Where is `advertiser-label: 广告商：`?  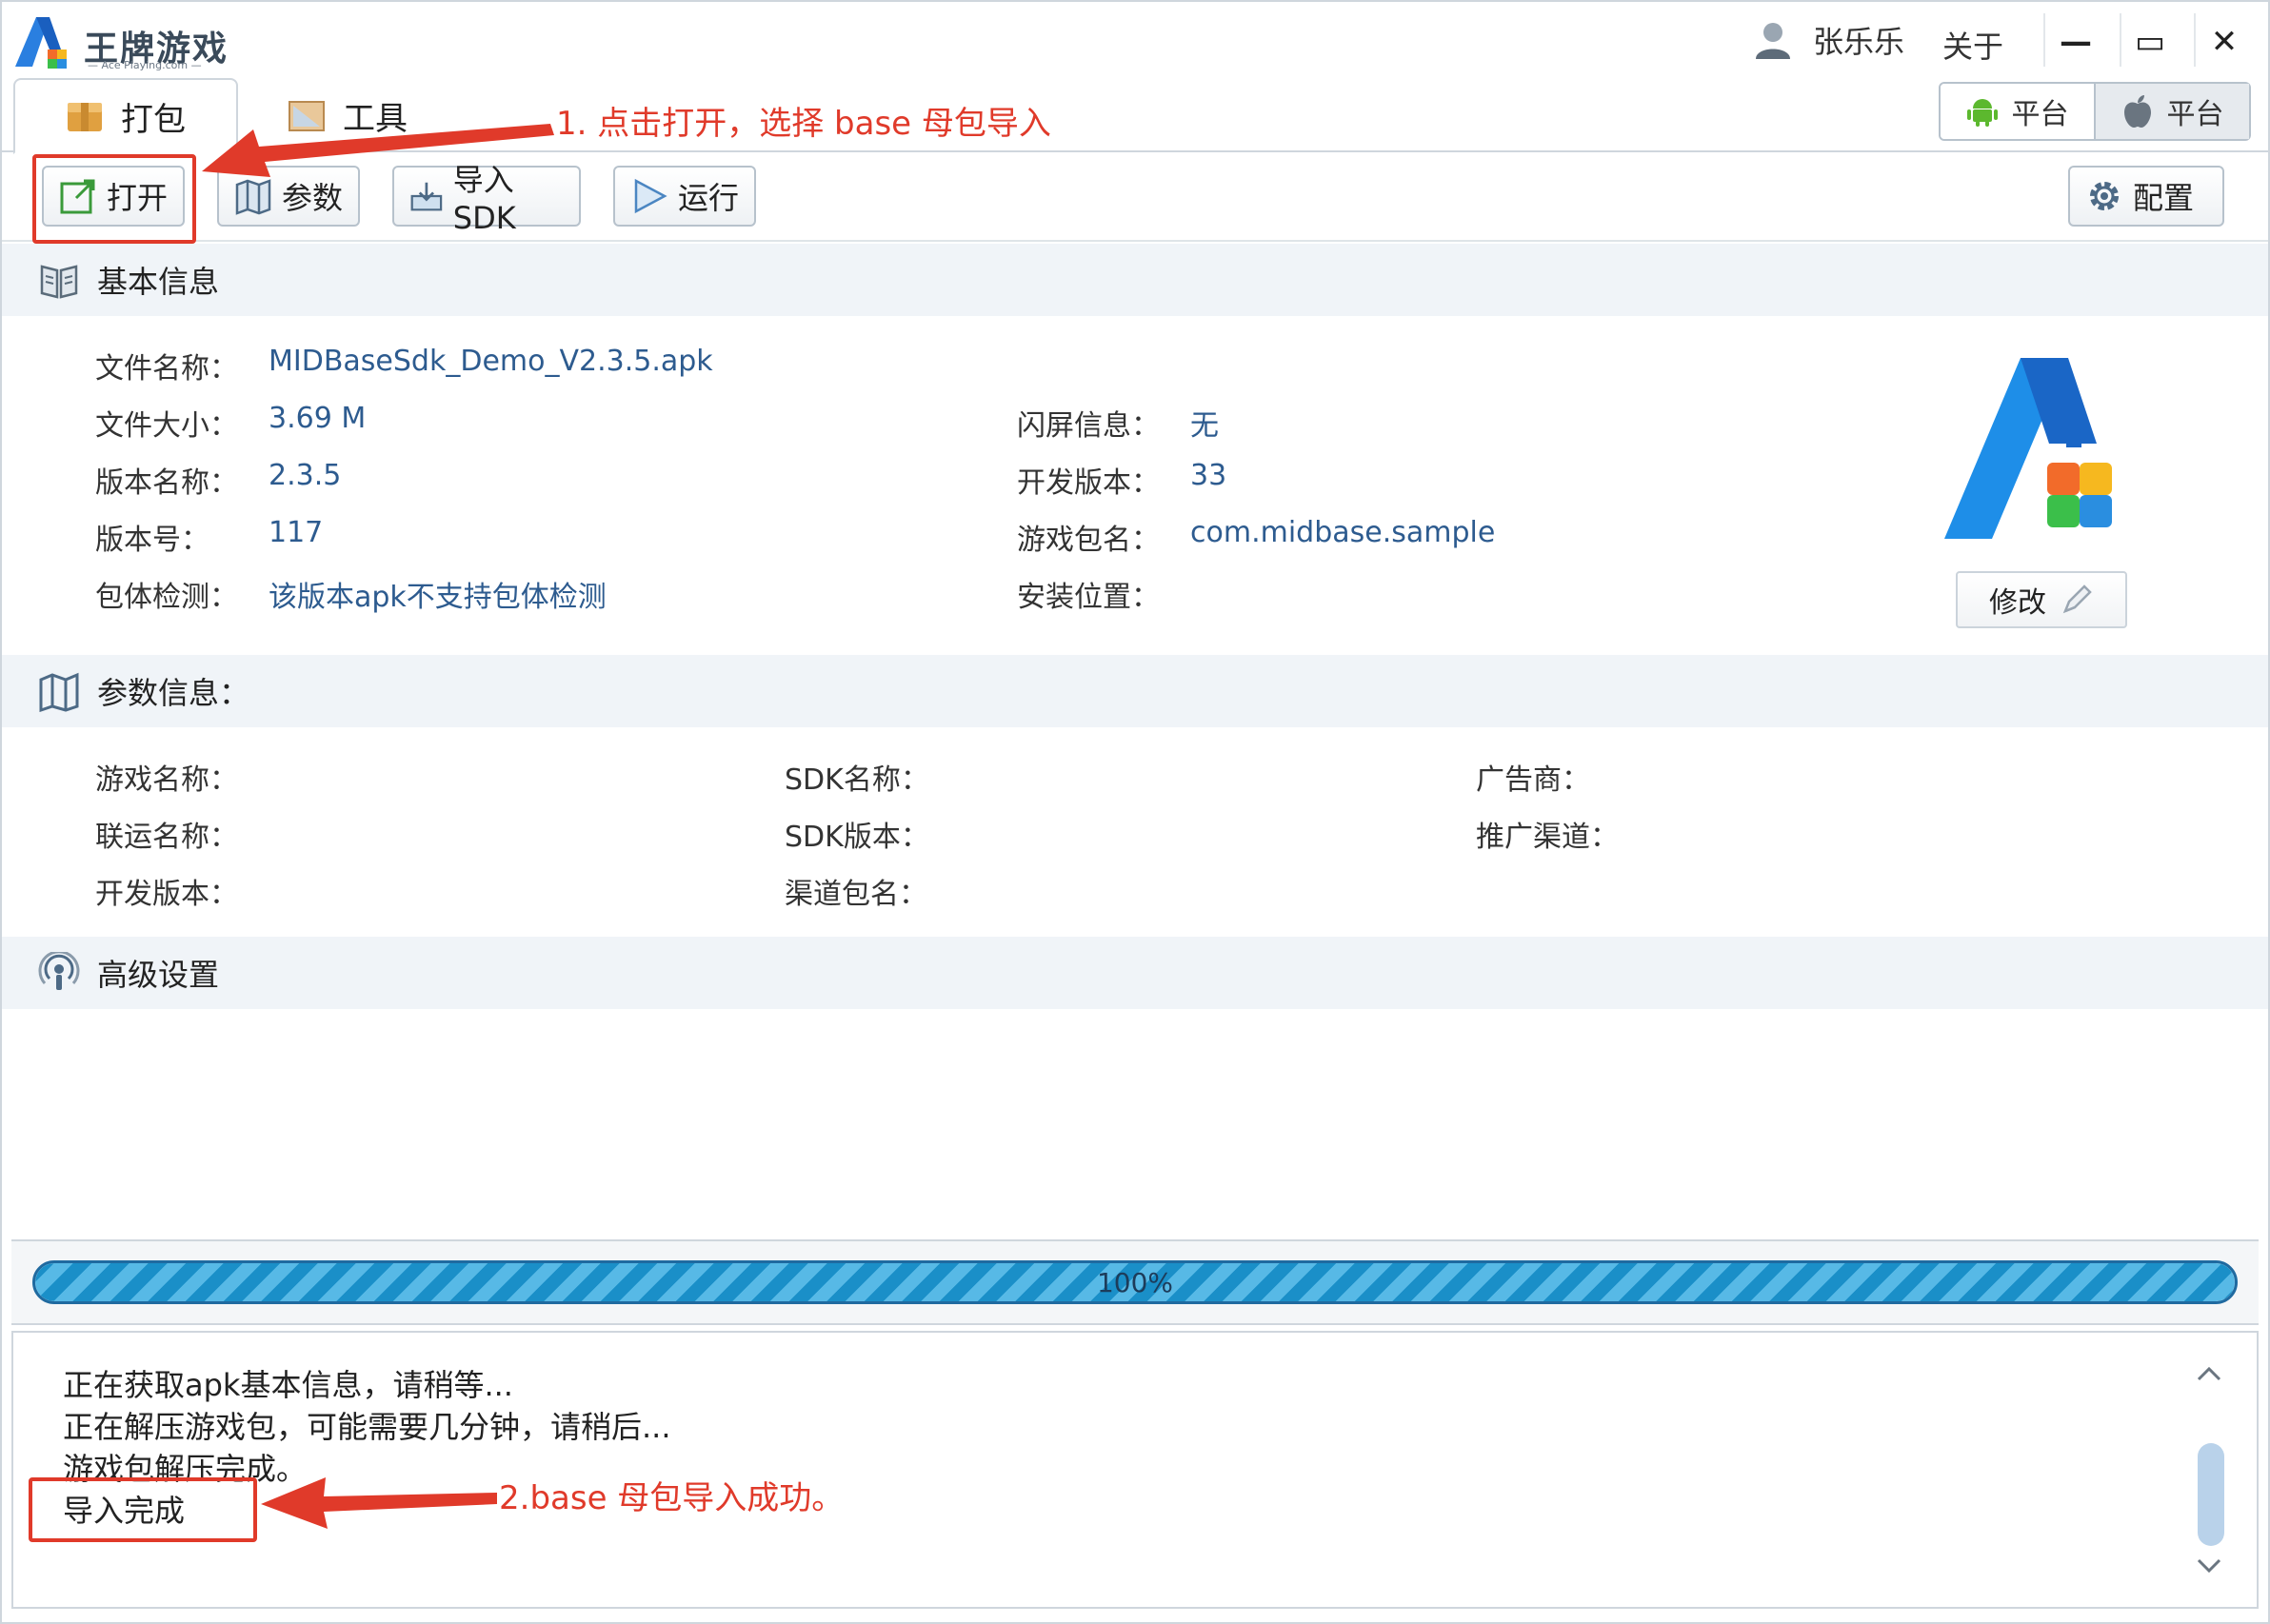 advertiser-label: 广告商： is located at coordinates (1533, 780).